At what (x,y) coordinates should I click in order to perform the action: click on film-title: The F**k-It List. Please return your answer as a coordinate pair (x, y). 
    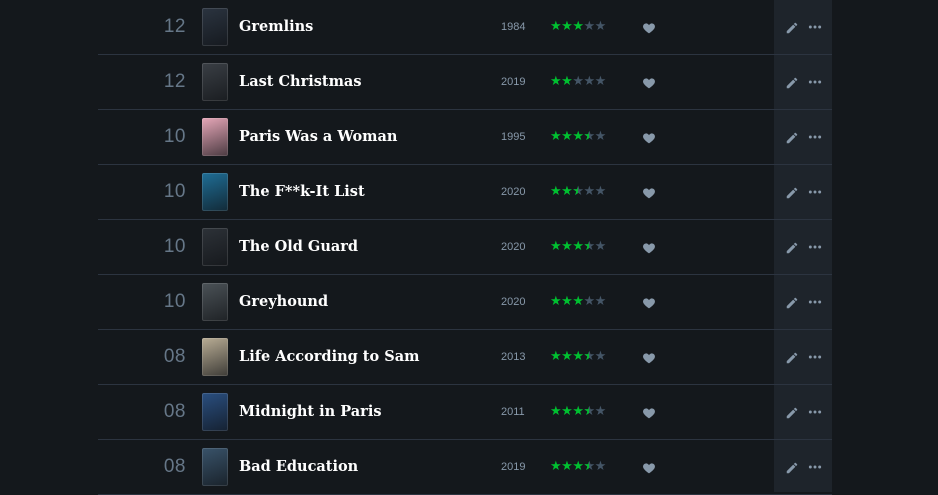
    Looking at the image, I should click on (302, 192).